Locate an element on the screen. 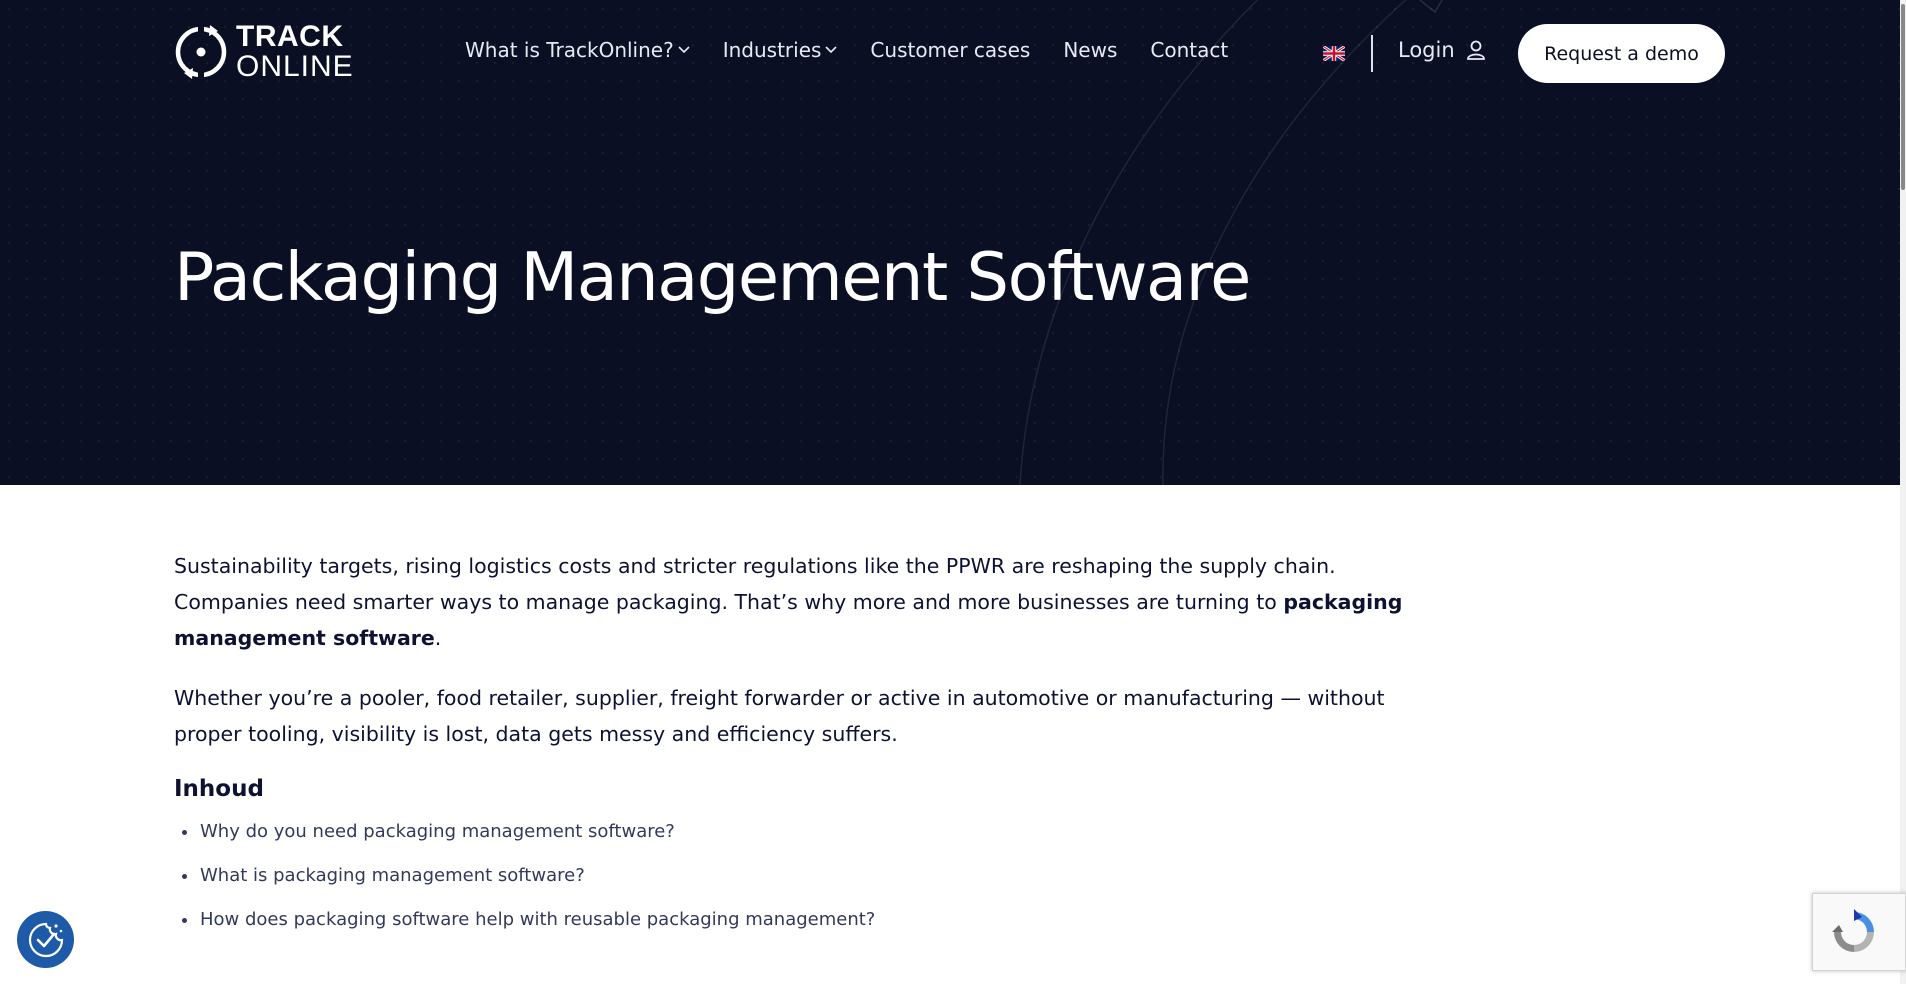 The height and width of the screenshot is (984, 1906). logo-text-track: TRACK is located at coordinates (290, 36).